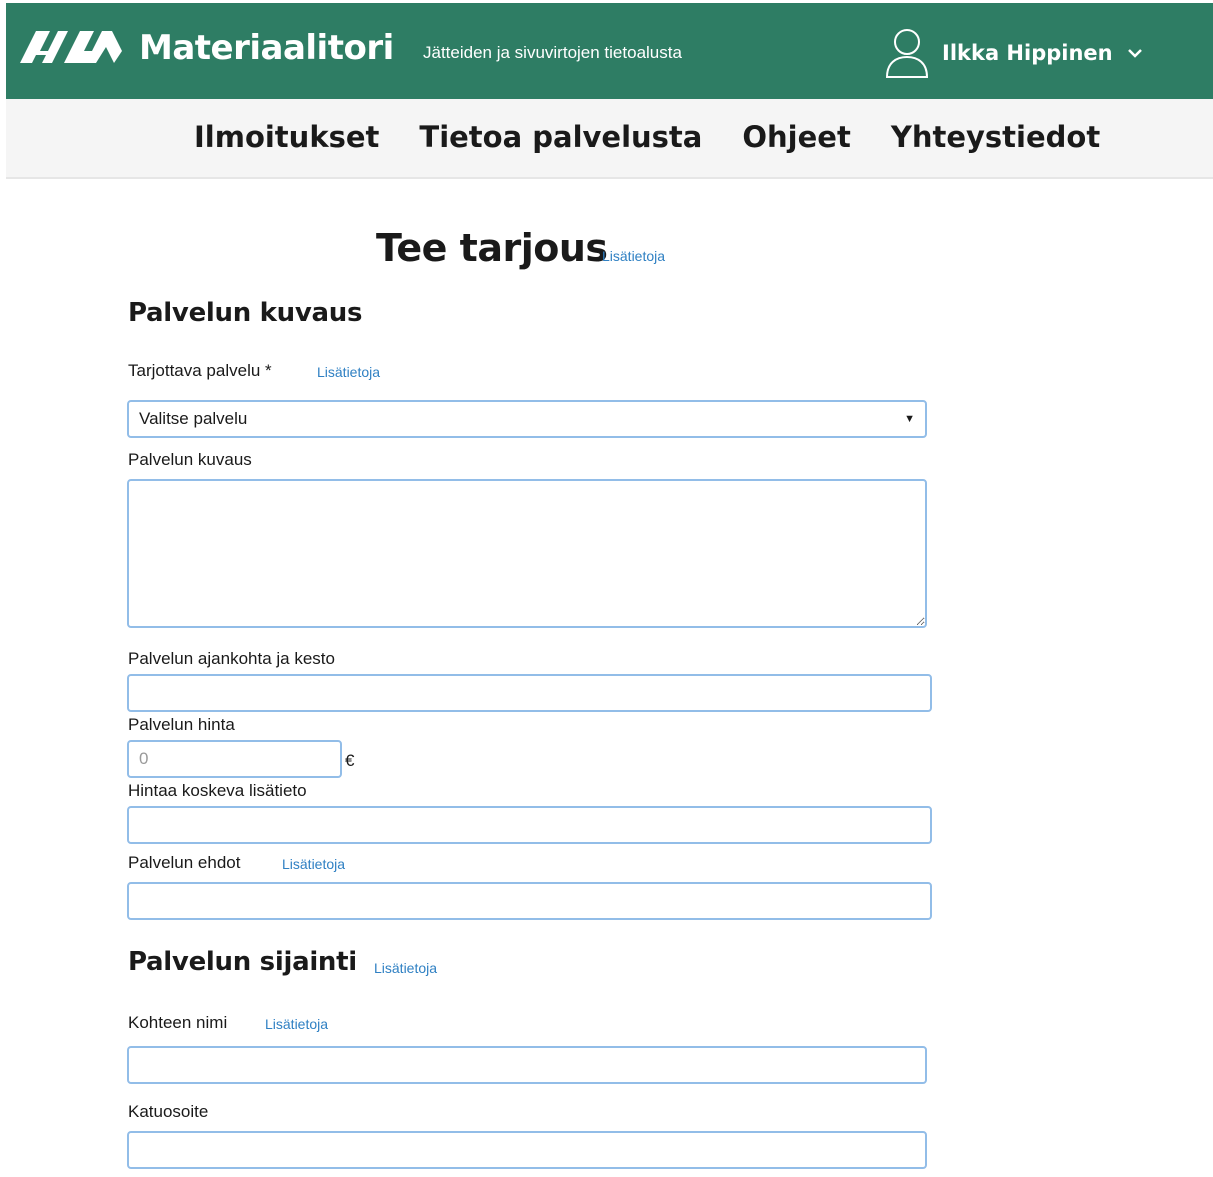 The image size is (1213, 1177). I want to click on chevron-down-icon, so click(1134, 53).